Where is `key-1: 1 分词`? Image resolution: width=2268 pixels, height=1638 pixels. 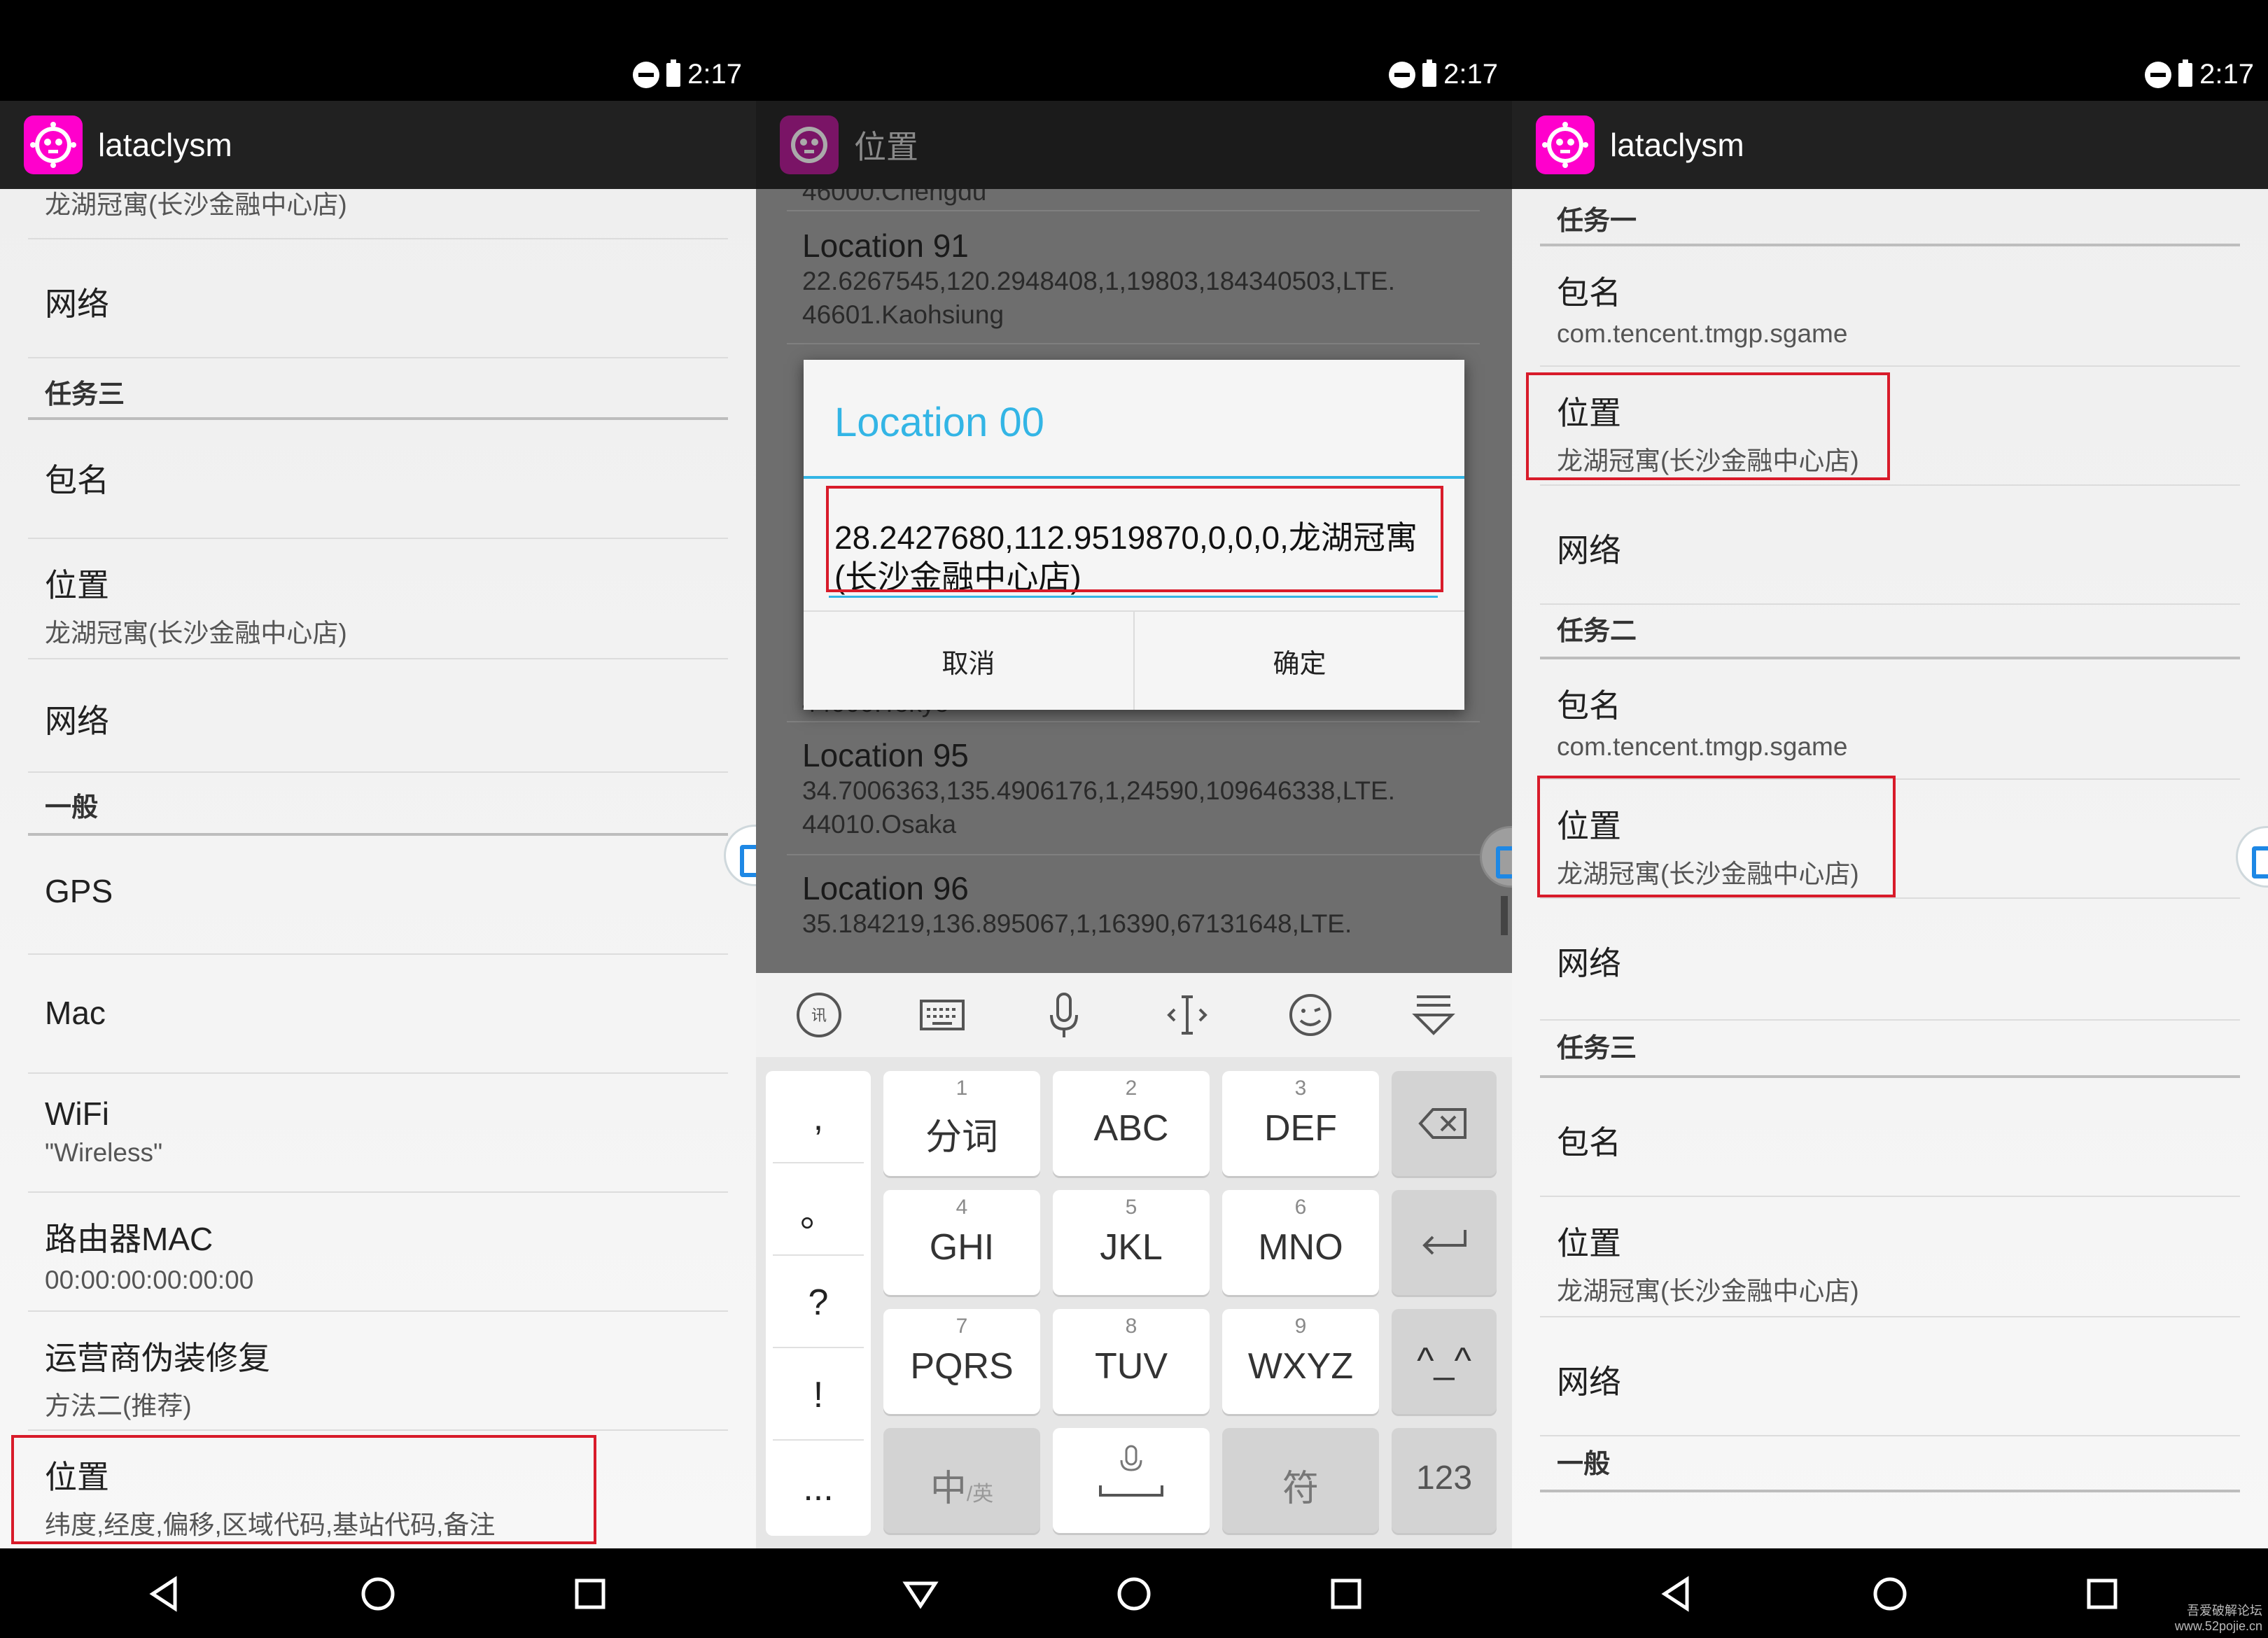
key-1: 1 分词 is located at coordinates (961, 1123).